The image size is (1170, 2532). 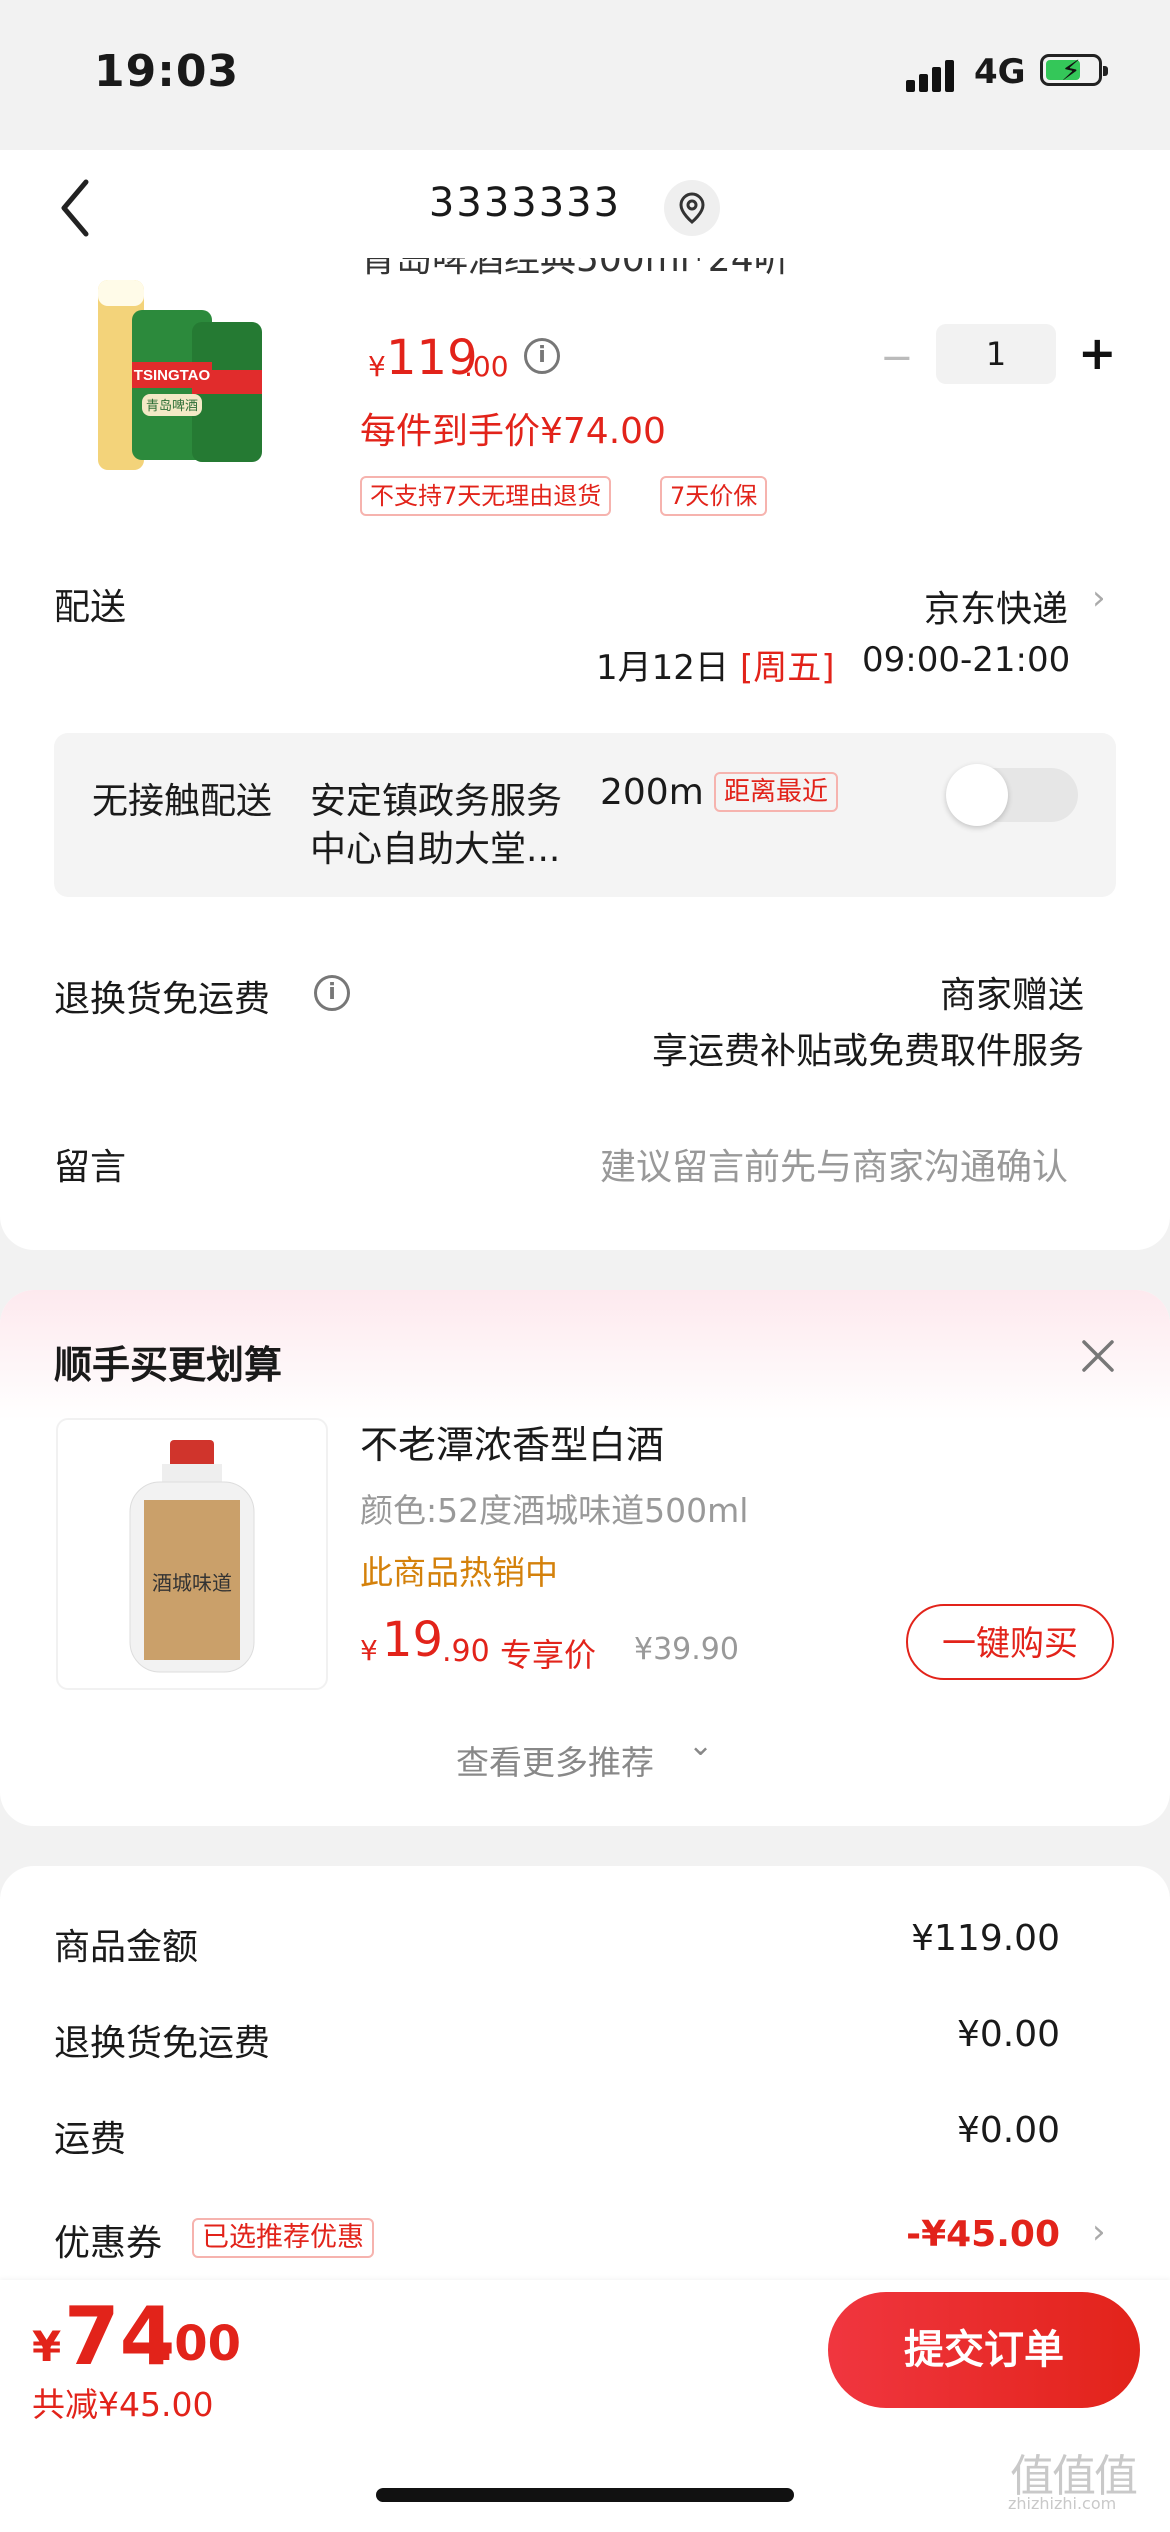 What do you see at coordinates (548, 1655) in the screenshot?
I see `exclusive-price-label: 专享价` at bounding box center [548, 1655].